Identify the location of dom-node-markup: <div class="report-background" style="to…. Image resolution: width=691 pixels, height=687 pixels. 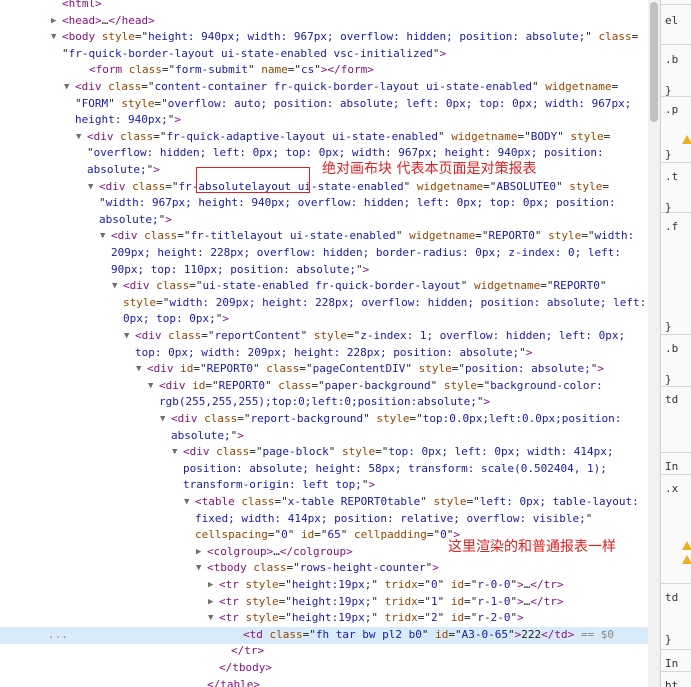
(396, 418).